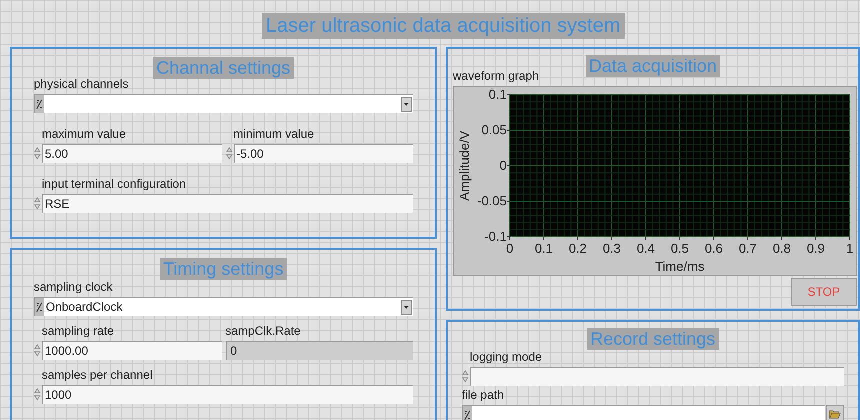  I want to click on tick-label: 0.6, so click(714, 248).